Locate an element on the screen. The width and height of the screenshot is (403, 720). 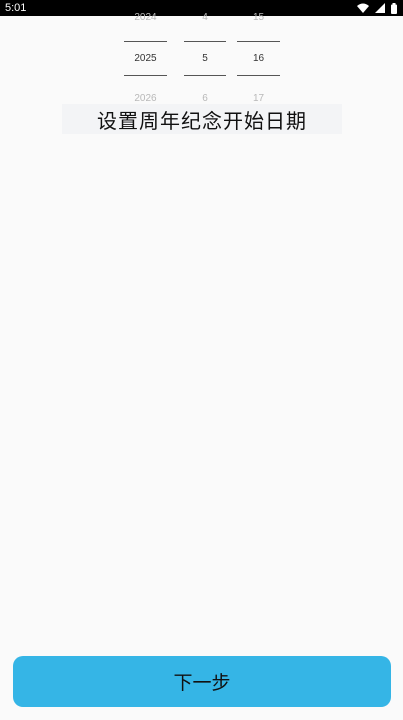
signal-icon is located at coordinates (380, 8).